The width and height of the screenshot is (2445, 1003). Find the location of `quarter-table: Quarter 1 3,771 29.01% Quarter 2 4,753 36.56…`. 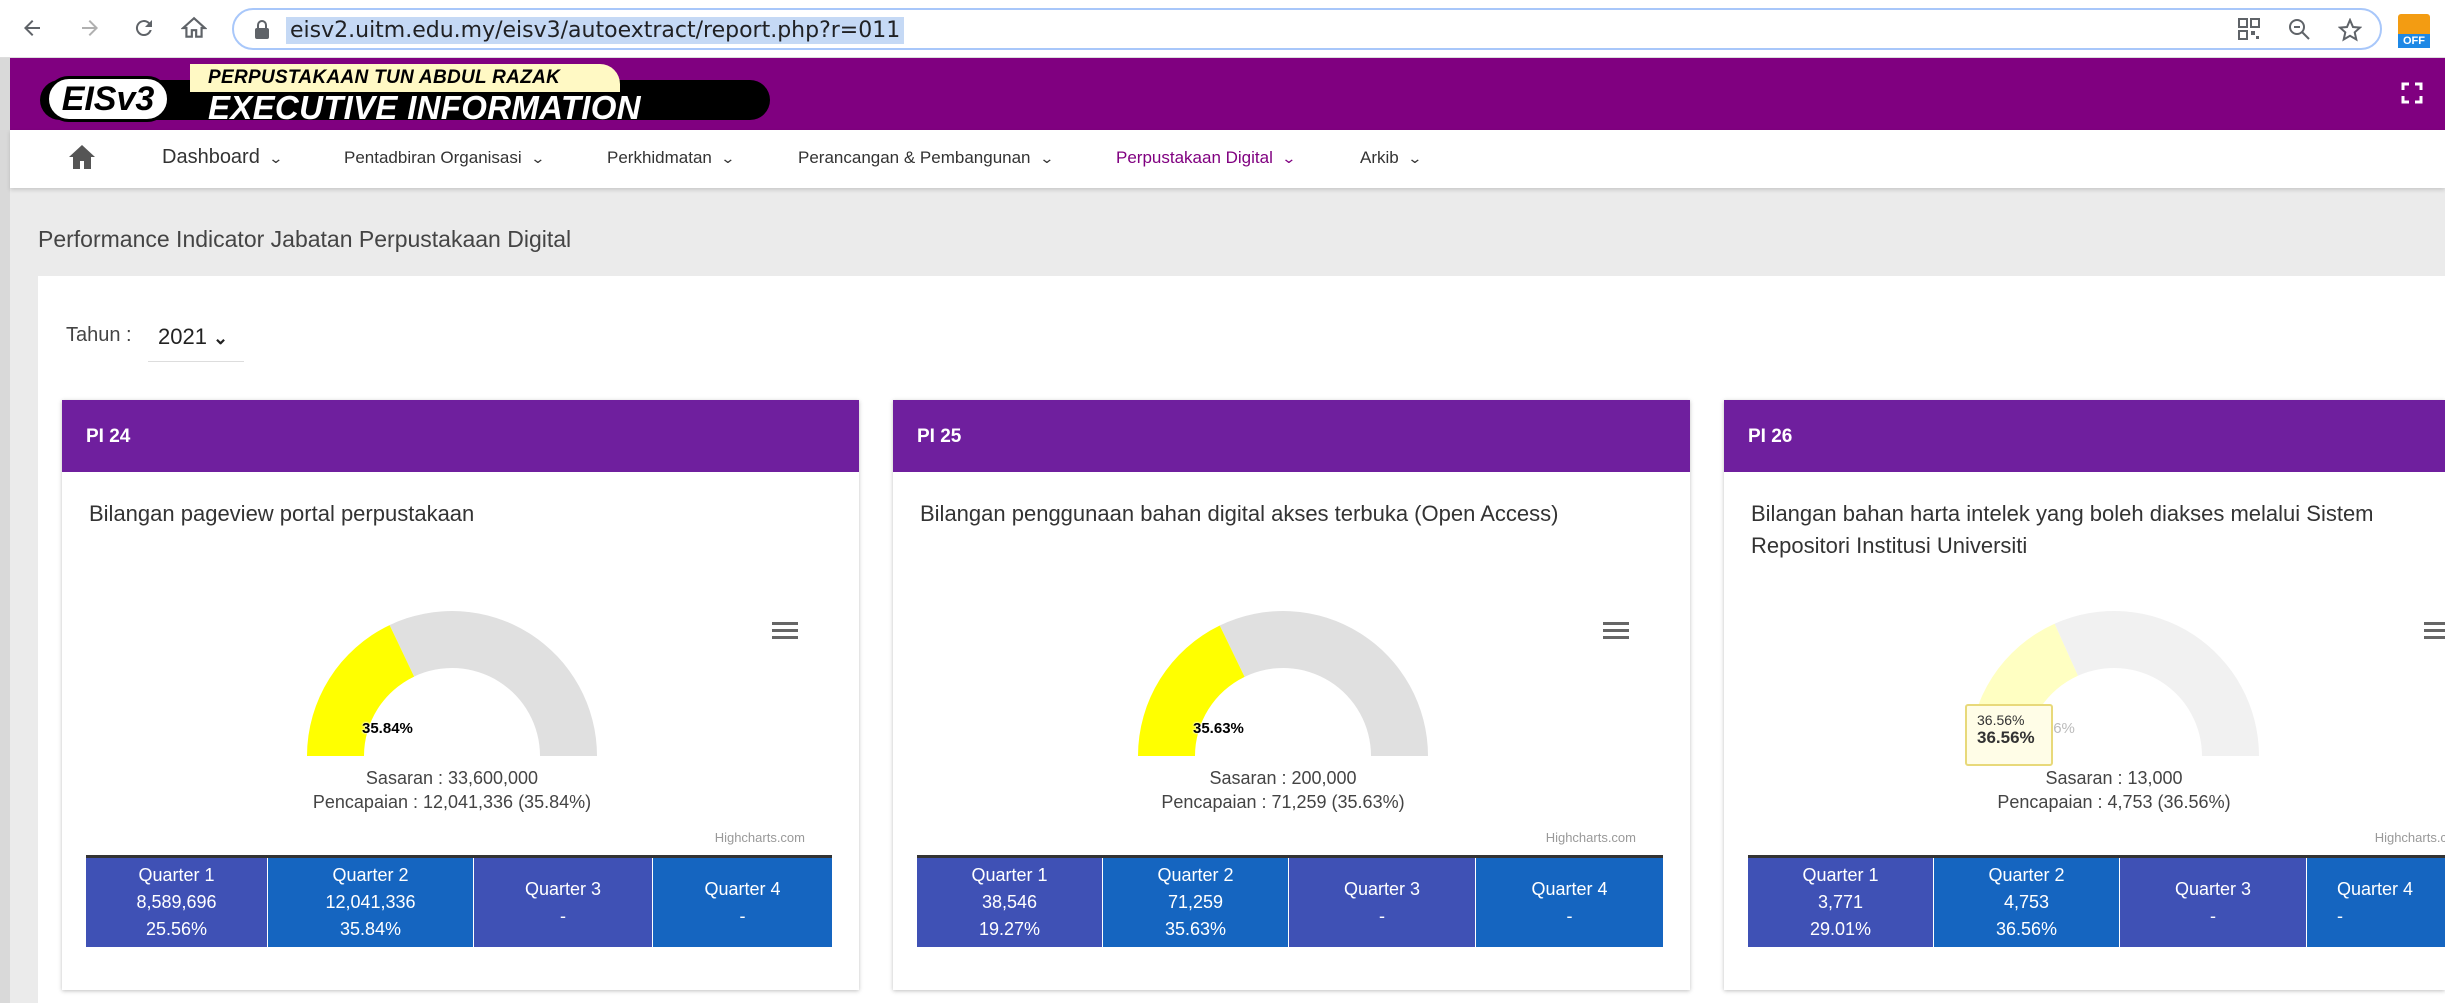

quarter-table: Quarter 1 3,771 29.01% Quarter 2 4,753 36.56… is located at coordinates (2096, 901).